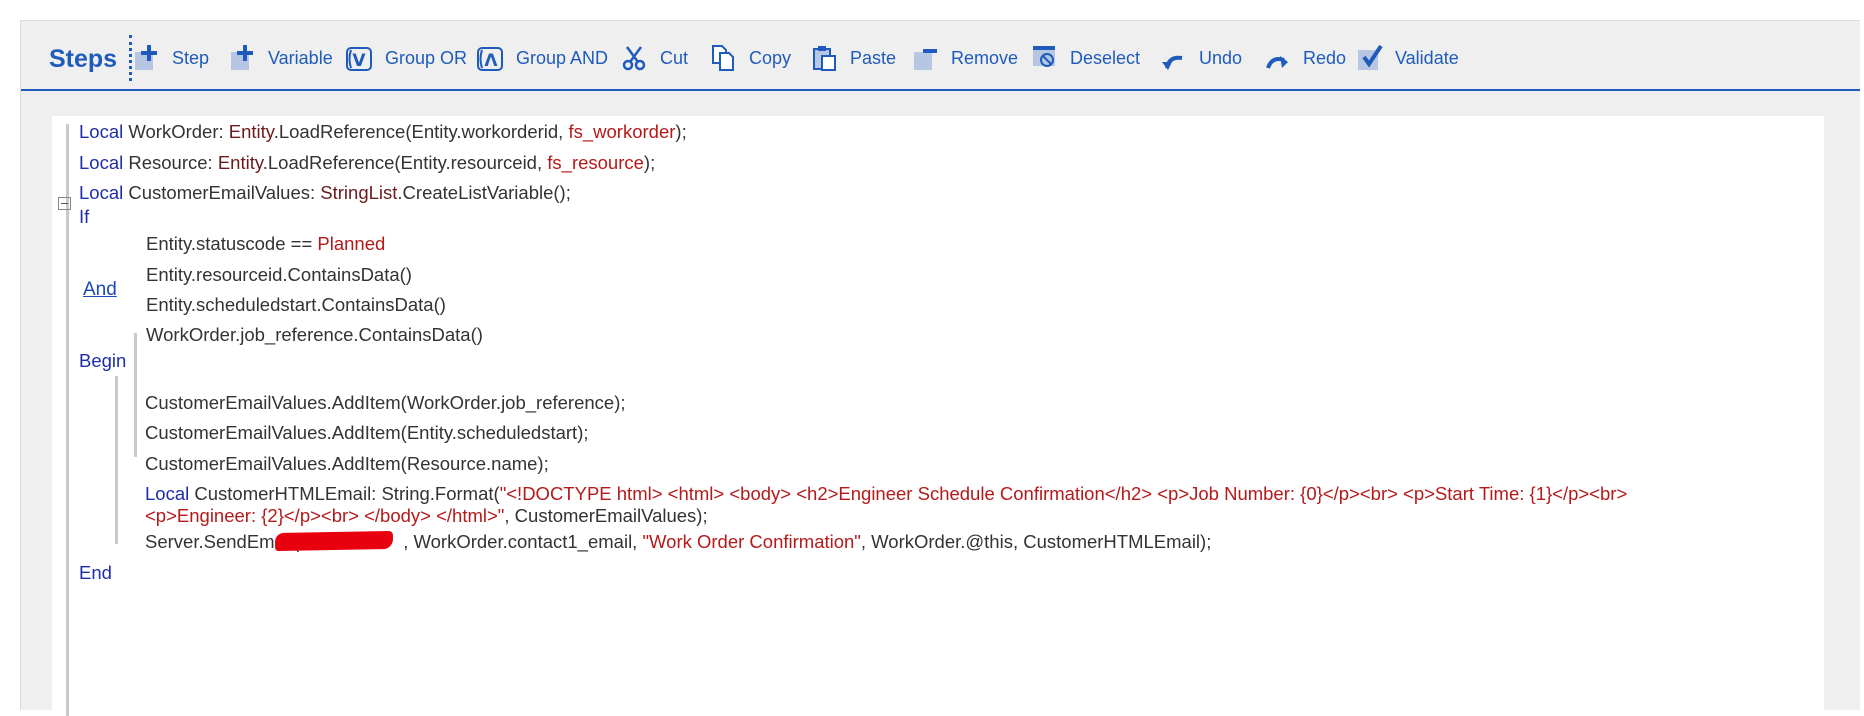  Describe the element at coordinates (265, 244) in the screenshot. I see `condition-statuscode: Entity.statuscode == Planned` at that location.